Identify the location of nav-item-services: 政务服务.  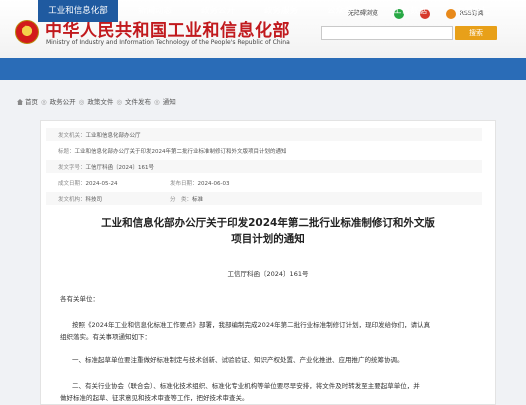
(281, 11).